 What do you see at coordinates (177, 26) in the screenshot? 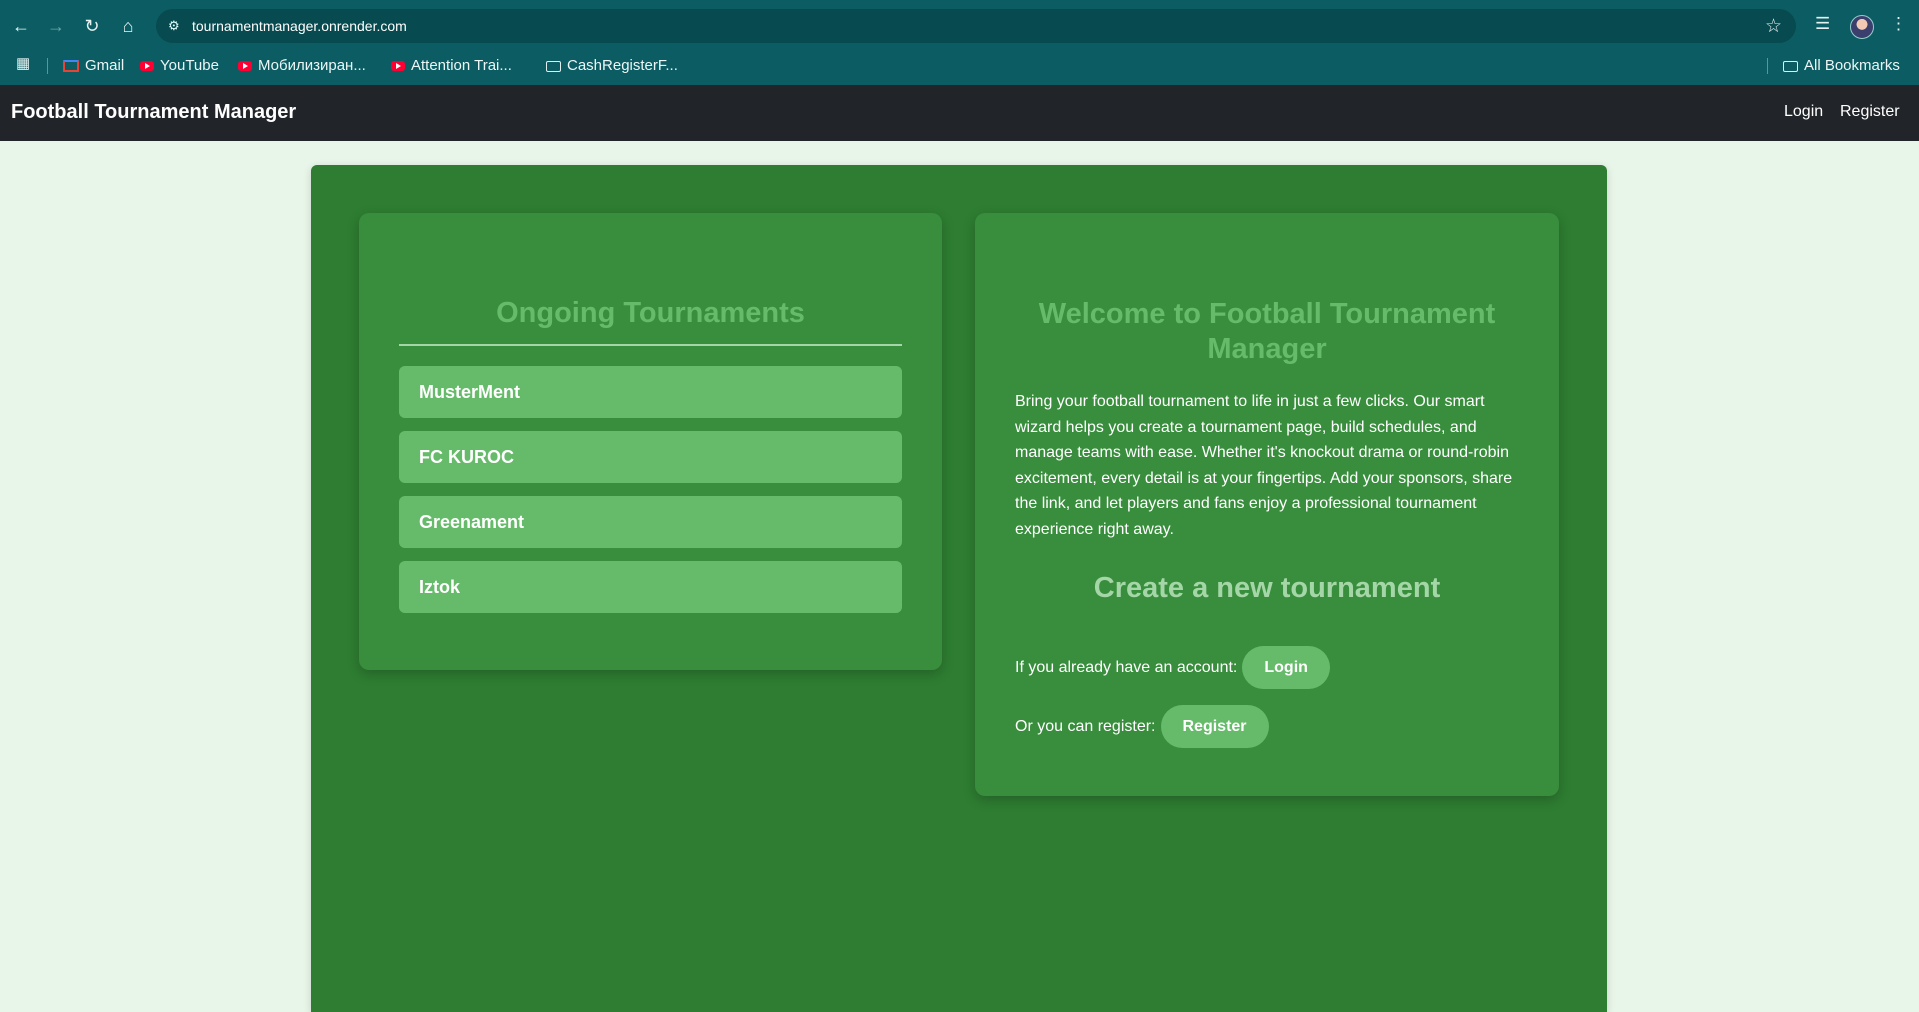
I see `site-info-icon: ⚙` at bounding box center [177, 26].